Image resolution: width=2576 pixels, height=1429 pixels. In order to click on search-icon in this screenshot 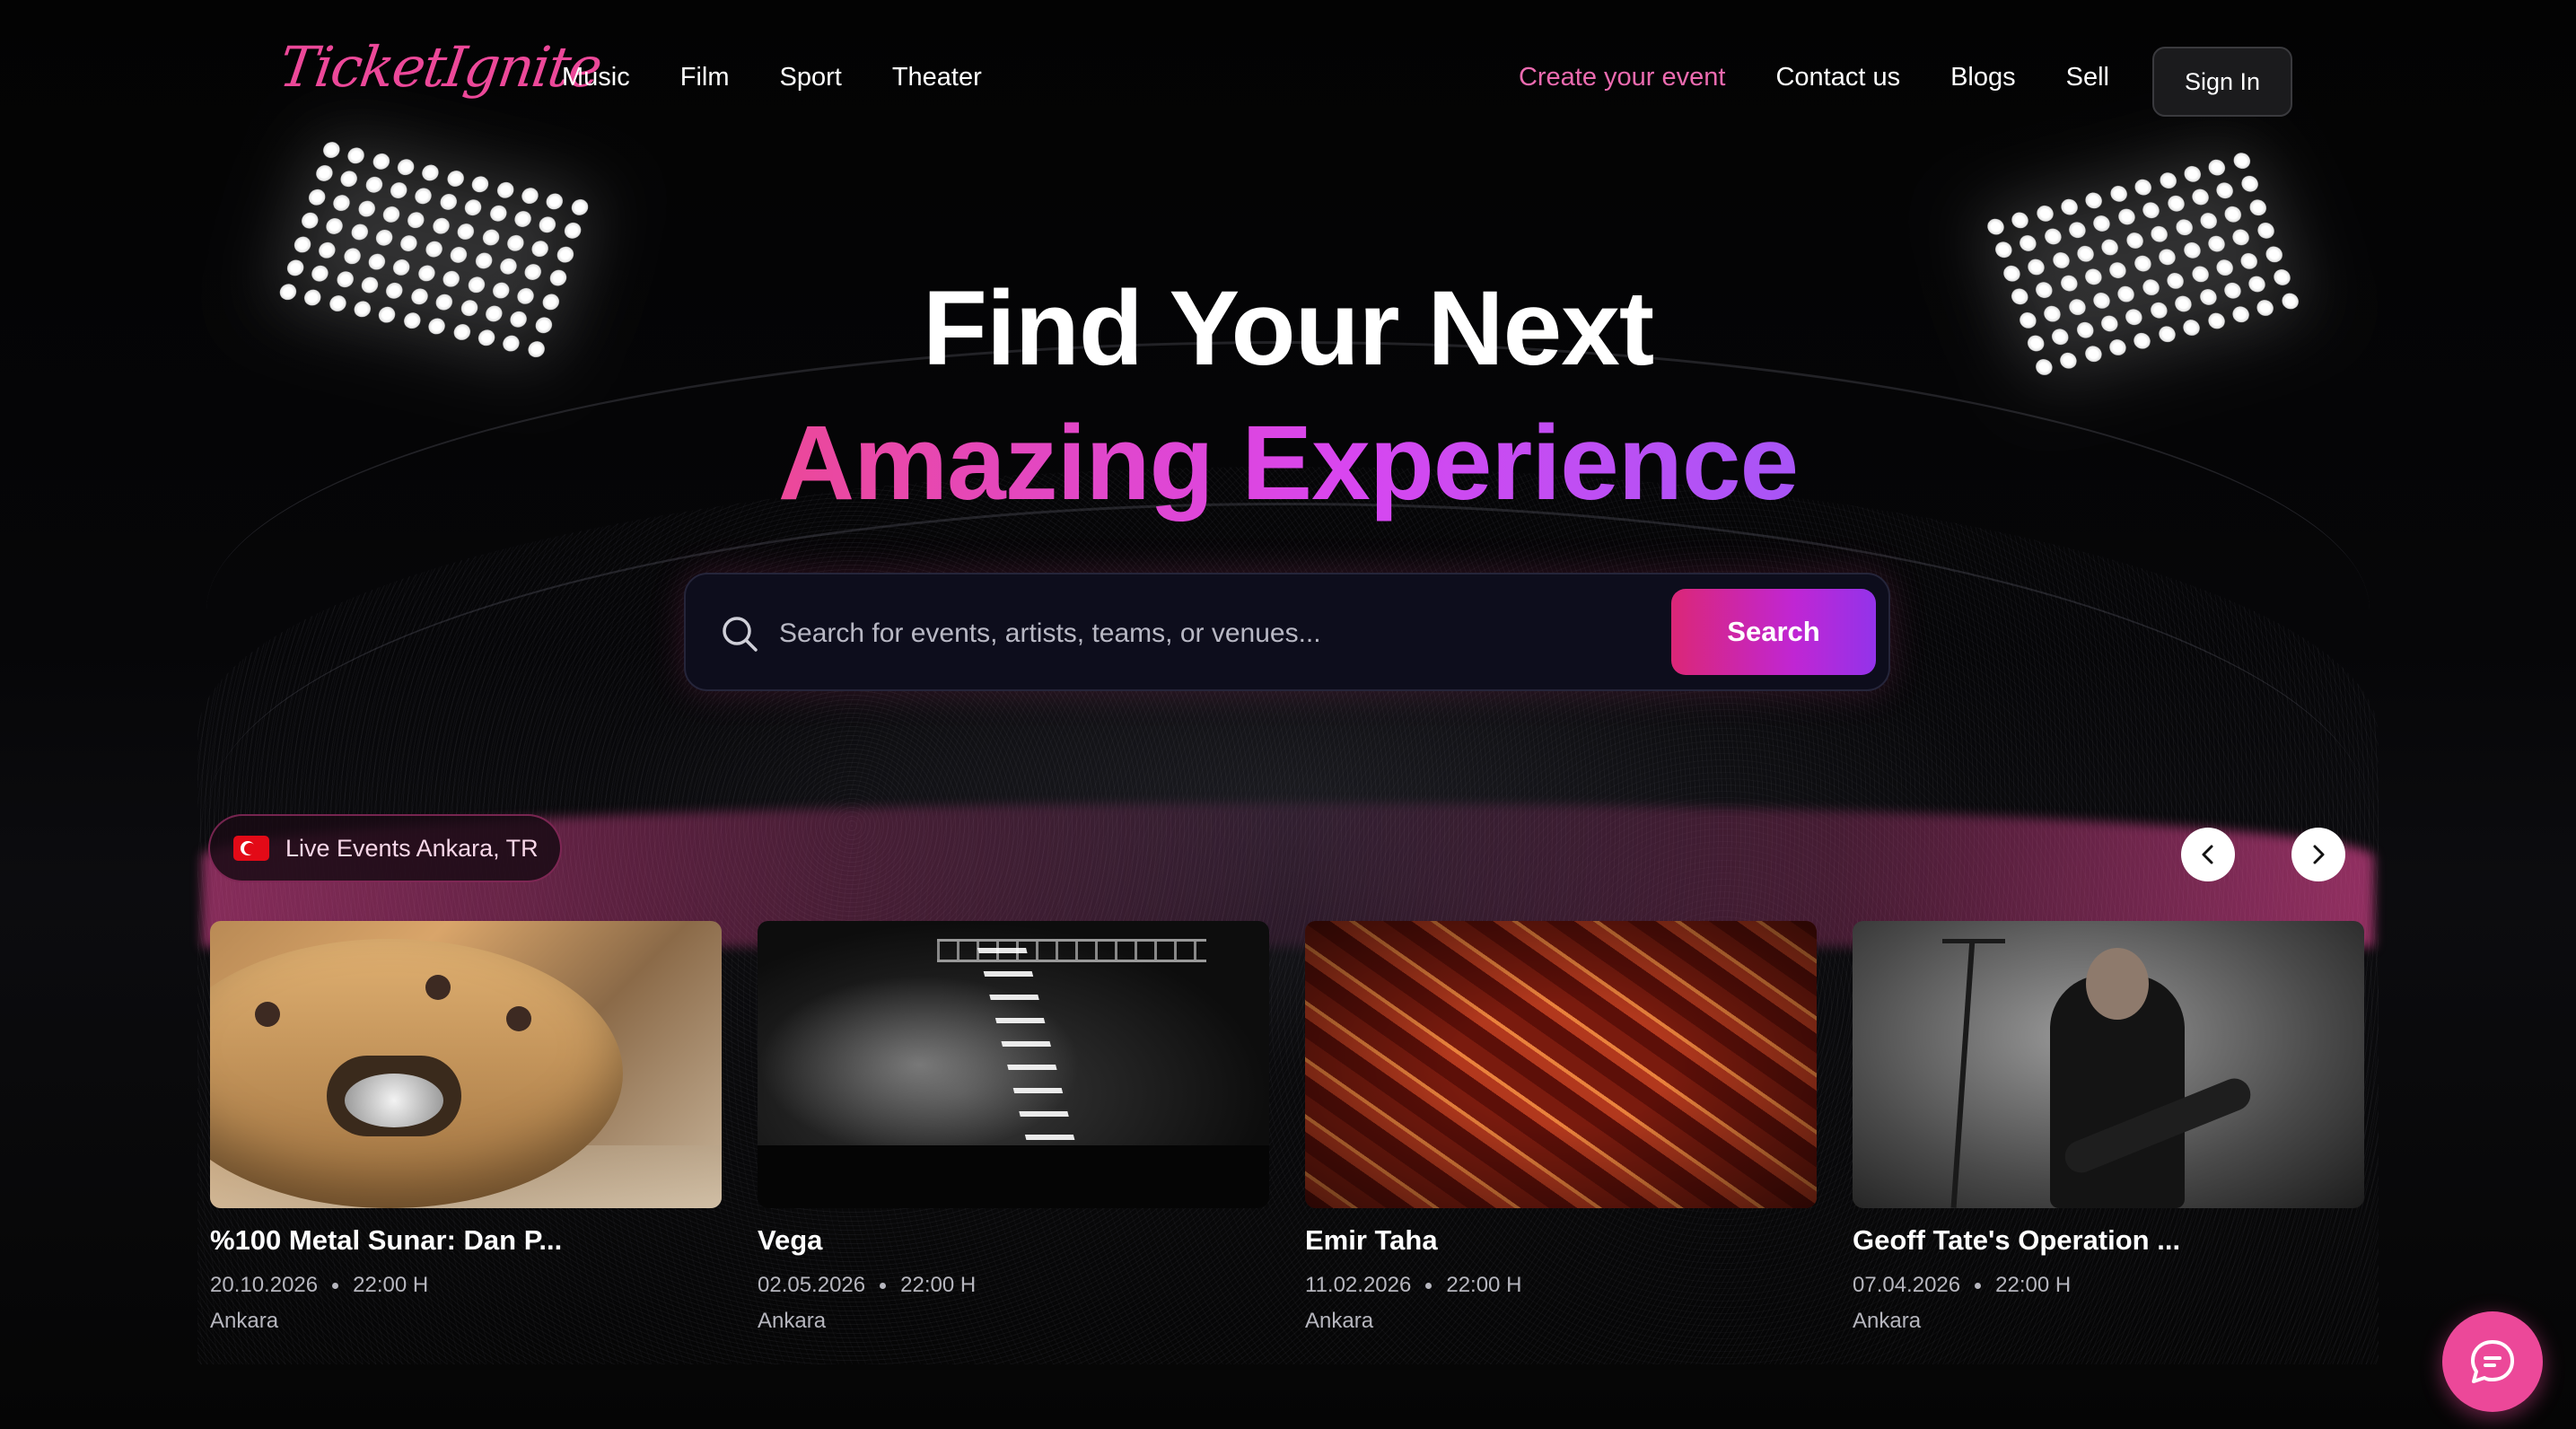, I will do `click(740, 634)`.